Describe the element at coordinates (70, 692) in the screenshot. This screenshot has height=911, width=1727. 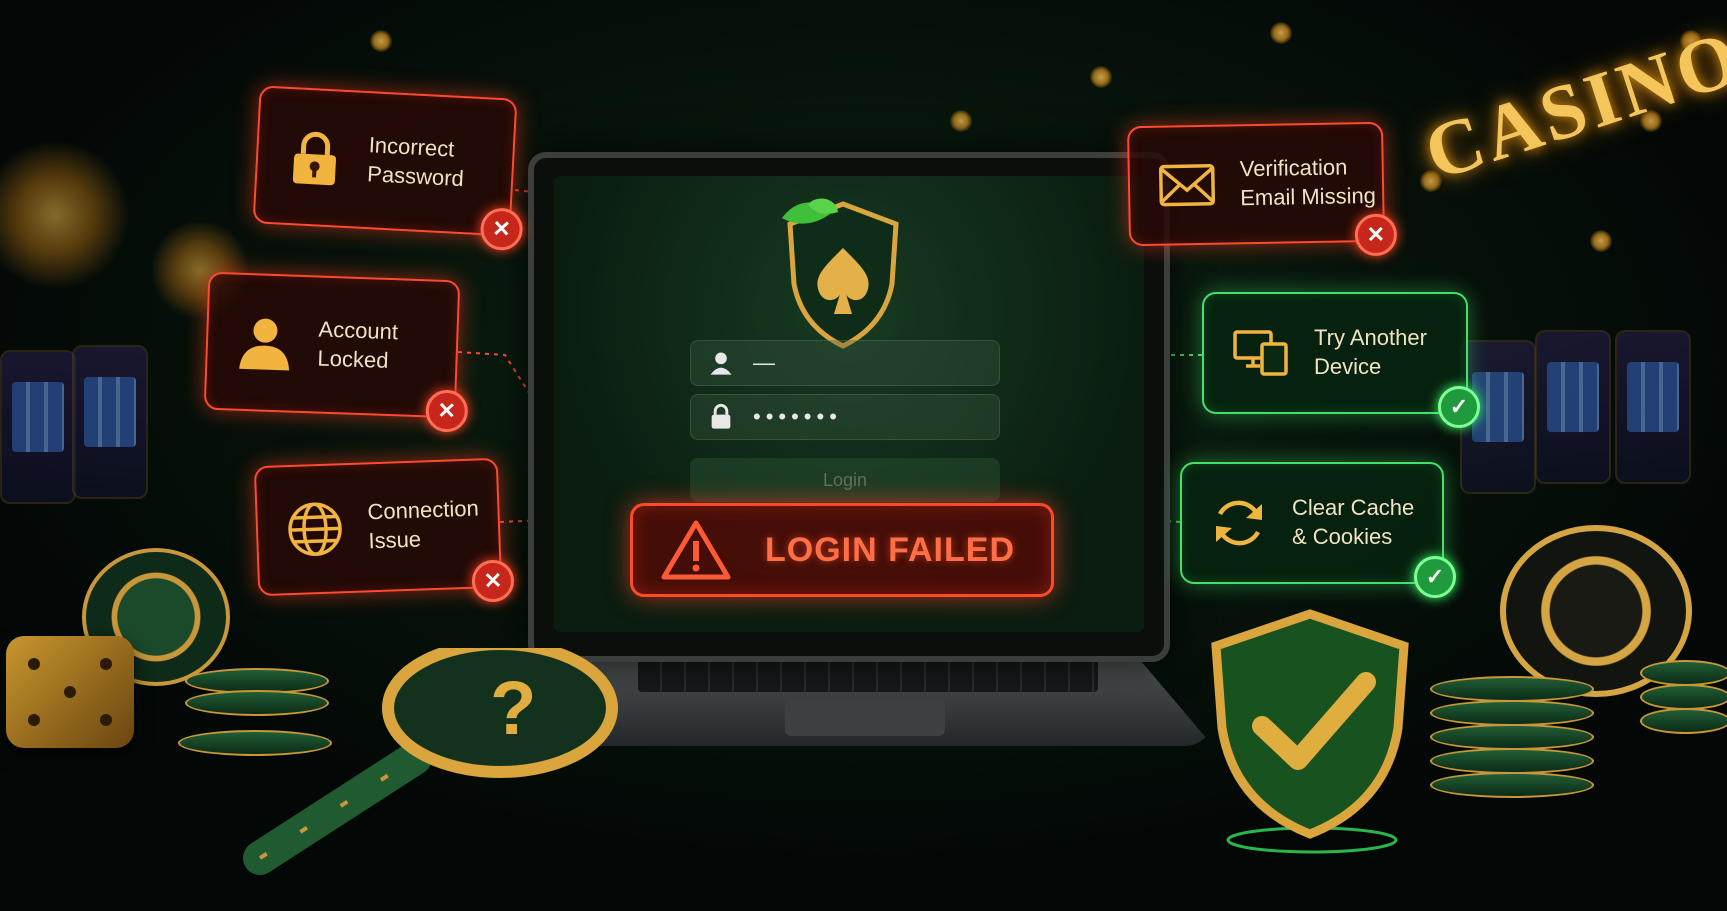
I see `dice-icon` at that location.